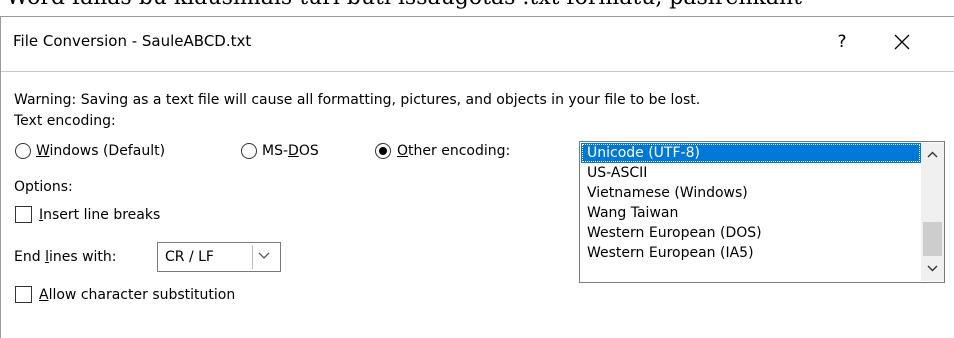 This screenshot has width=954, height=338. I want to click on other-encoding-radio, so click(383, 151).